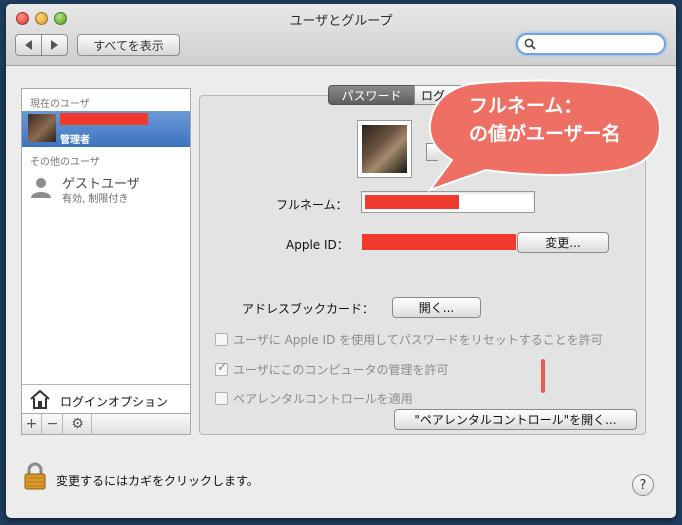 This screenshot has width=682, height=525. I want to click on address-book-label: アドレスブックカード：, so click(308, 309).